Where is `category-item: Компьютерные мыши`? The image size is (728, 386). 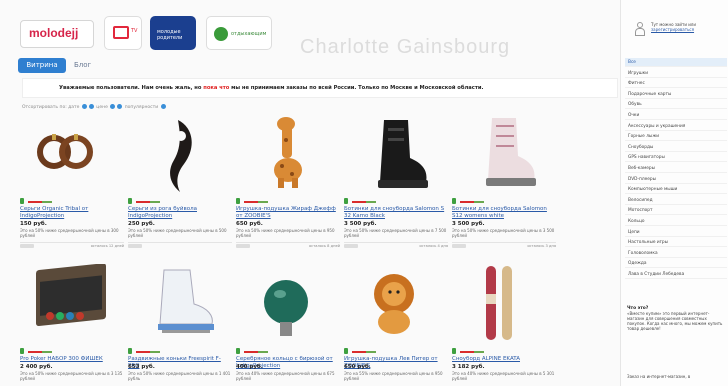 category-item: Компьютерные мыши is located at coordinates (676, 190).